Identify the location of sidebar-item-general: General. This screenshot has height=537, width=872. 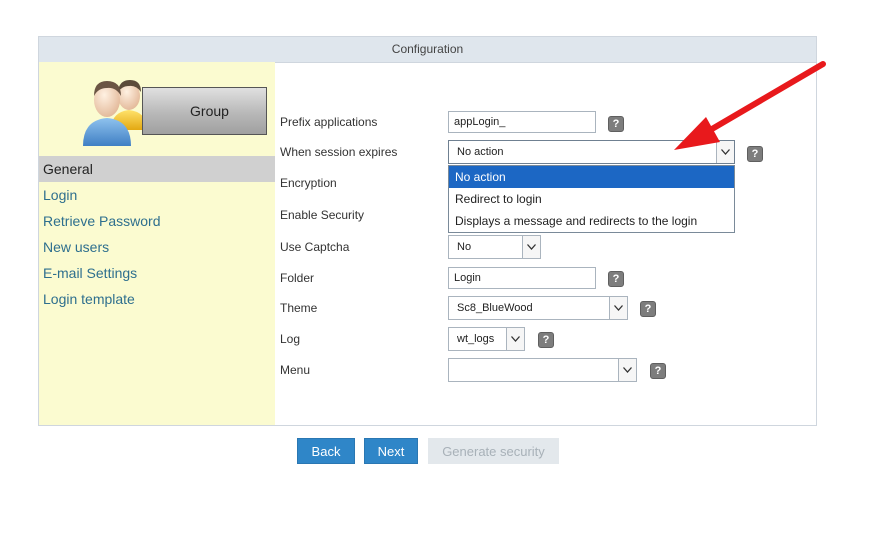
(157, 169).